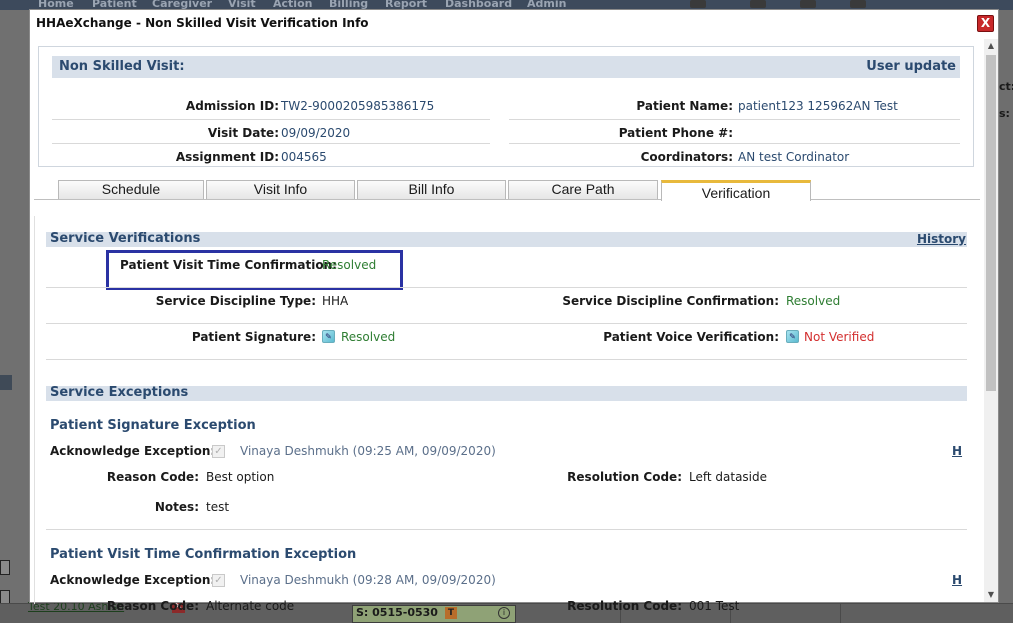  What do you see at coordinates (335, 301) in the screenshot?
I see `service-discipline-type-value: HHA` at bounding box center [335, 301].